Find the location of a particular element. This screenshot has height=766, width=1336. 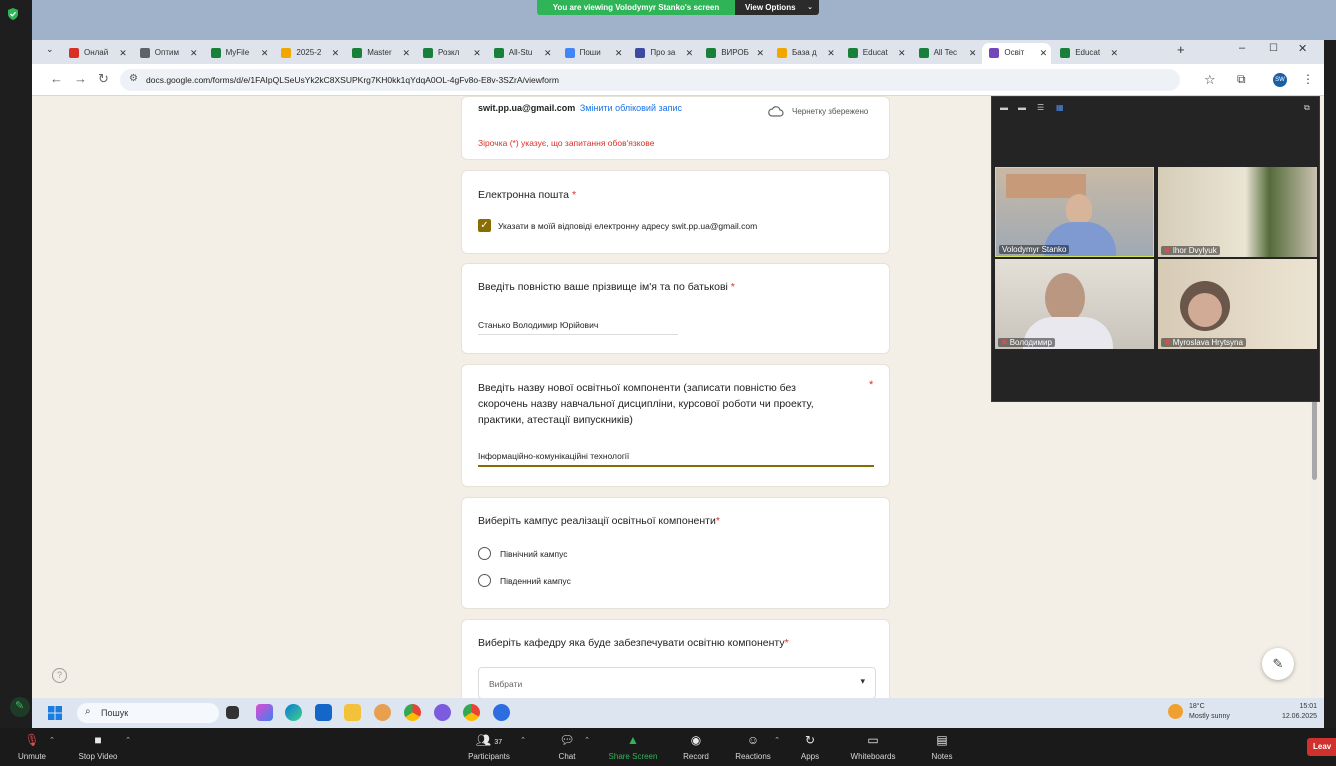

extensions-icon: ⧉ is located at coordinates (1241, 79).